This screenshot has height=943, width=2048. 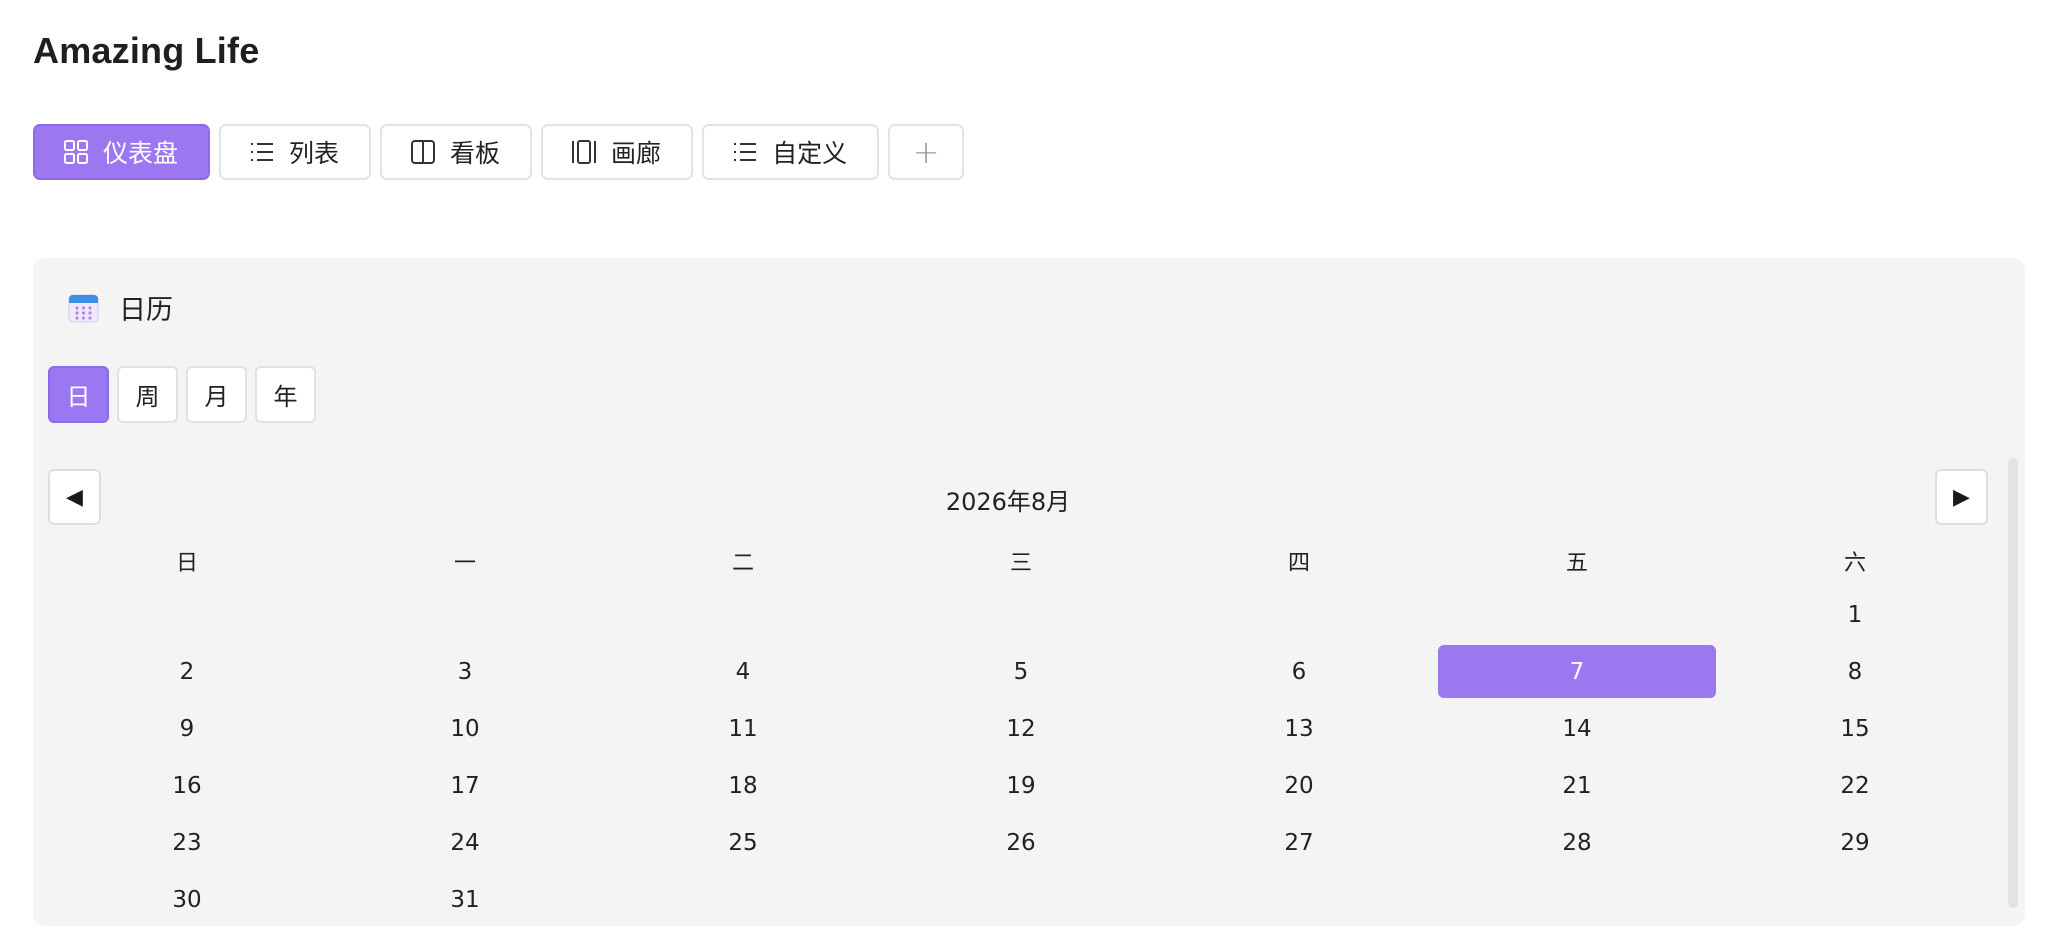 I want to click on week-row: 9 10 11 12 13 14 15, so click(x=1021, y=728).